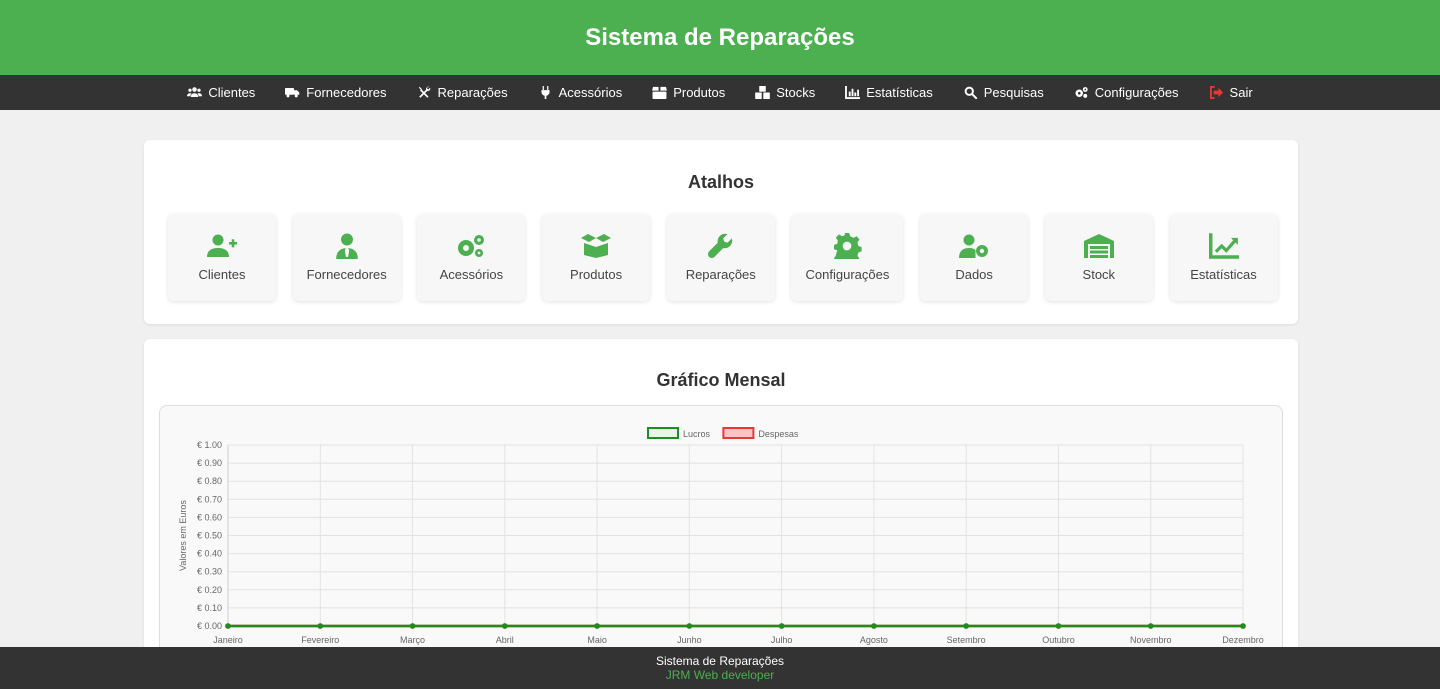 This screenshot has height=689, width=1440. Describe the element at coordinates (974, 274) in the screenshot. I see `shortcut-label: Dados` at that location.